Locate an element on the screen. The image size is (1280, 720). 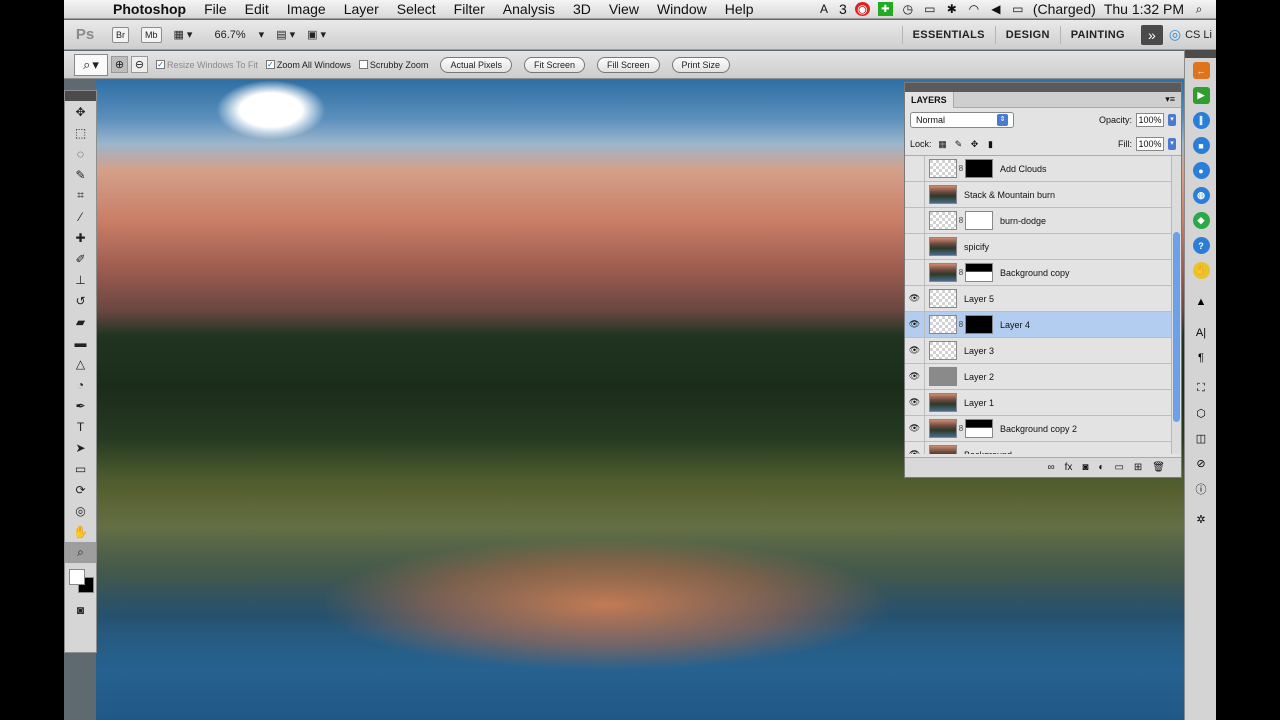
layer-row: 👁 Layer 1 is located at coordinates (1043, 402).